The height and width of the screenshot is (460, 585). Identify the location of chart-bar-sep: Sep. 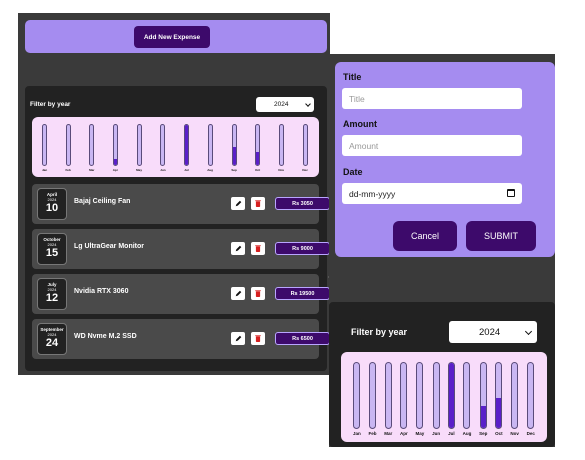
(483, 401).